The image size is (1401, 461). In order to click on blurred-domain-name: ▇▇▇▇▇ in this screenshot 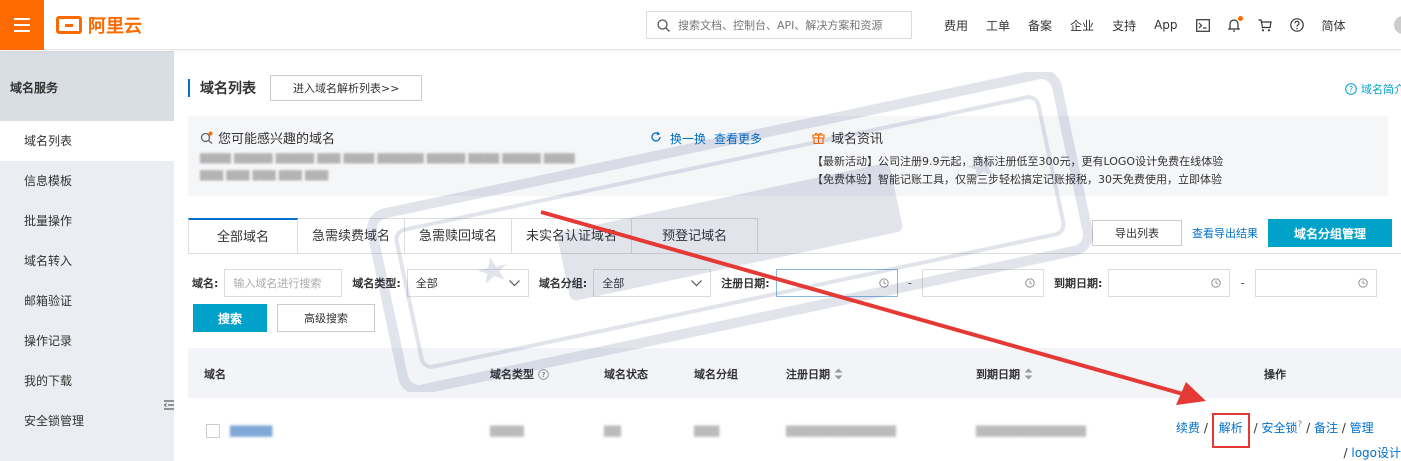, I will do `click(251, 430)`.